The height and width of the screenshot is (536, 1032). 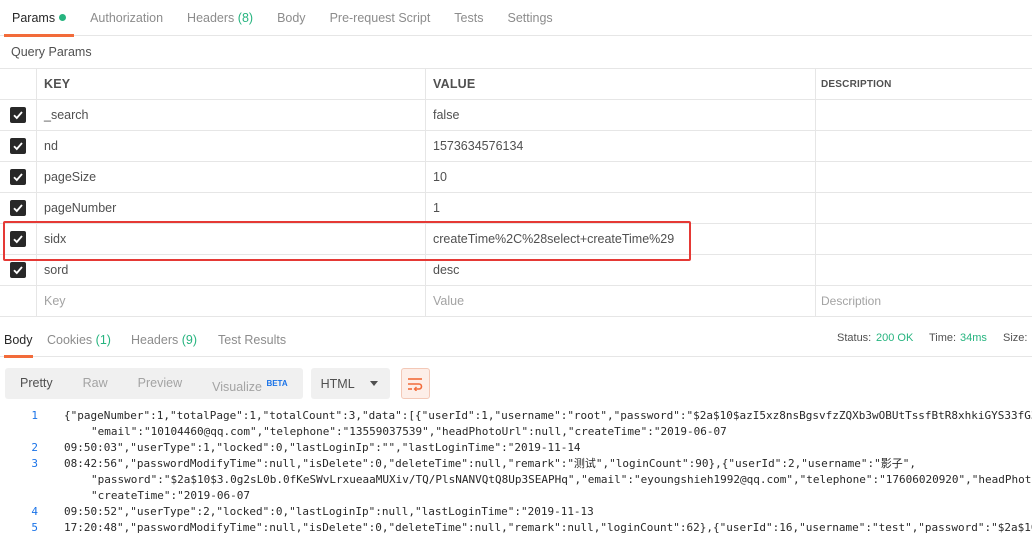 I want to click on param-row: nd 1573634576134, so click(x=516, y=146).